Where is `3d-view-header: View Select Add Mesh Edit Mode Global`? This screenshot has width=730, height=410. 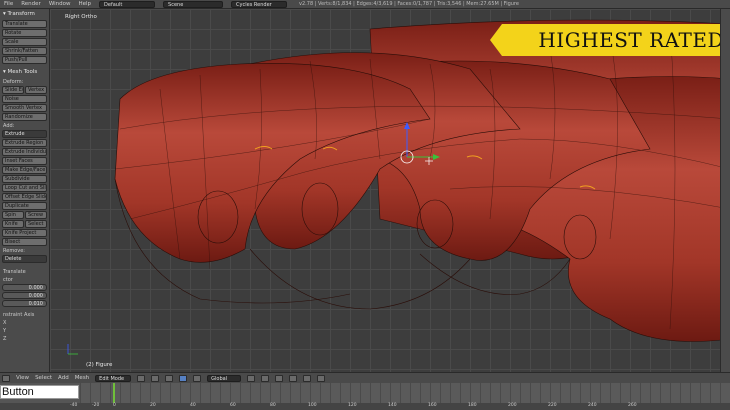 3d-view-header: View Select Add Mesh Edit Mode Global is located at coordinates (365, 377).